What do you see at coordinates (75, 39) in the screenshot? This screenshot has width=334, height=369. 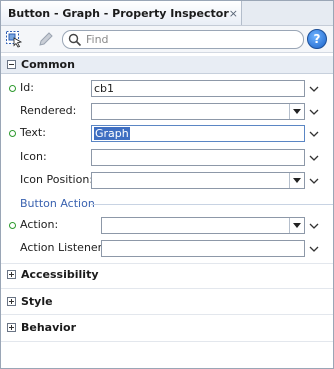 I see `search-icon` at bounding box center [75, 39].